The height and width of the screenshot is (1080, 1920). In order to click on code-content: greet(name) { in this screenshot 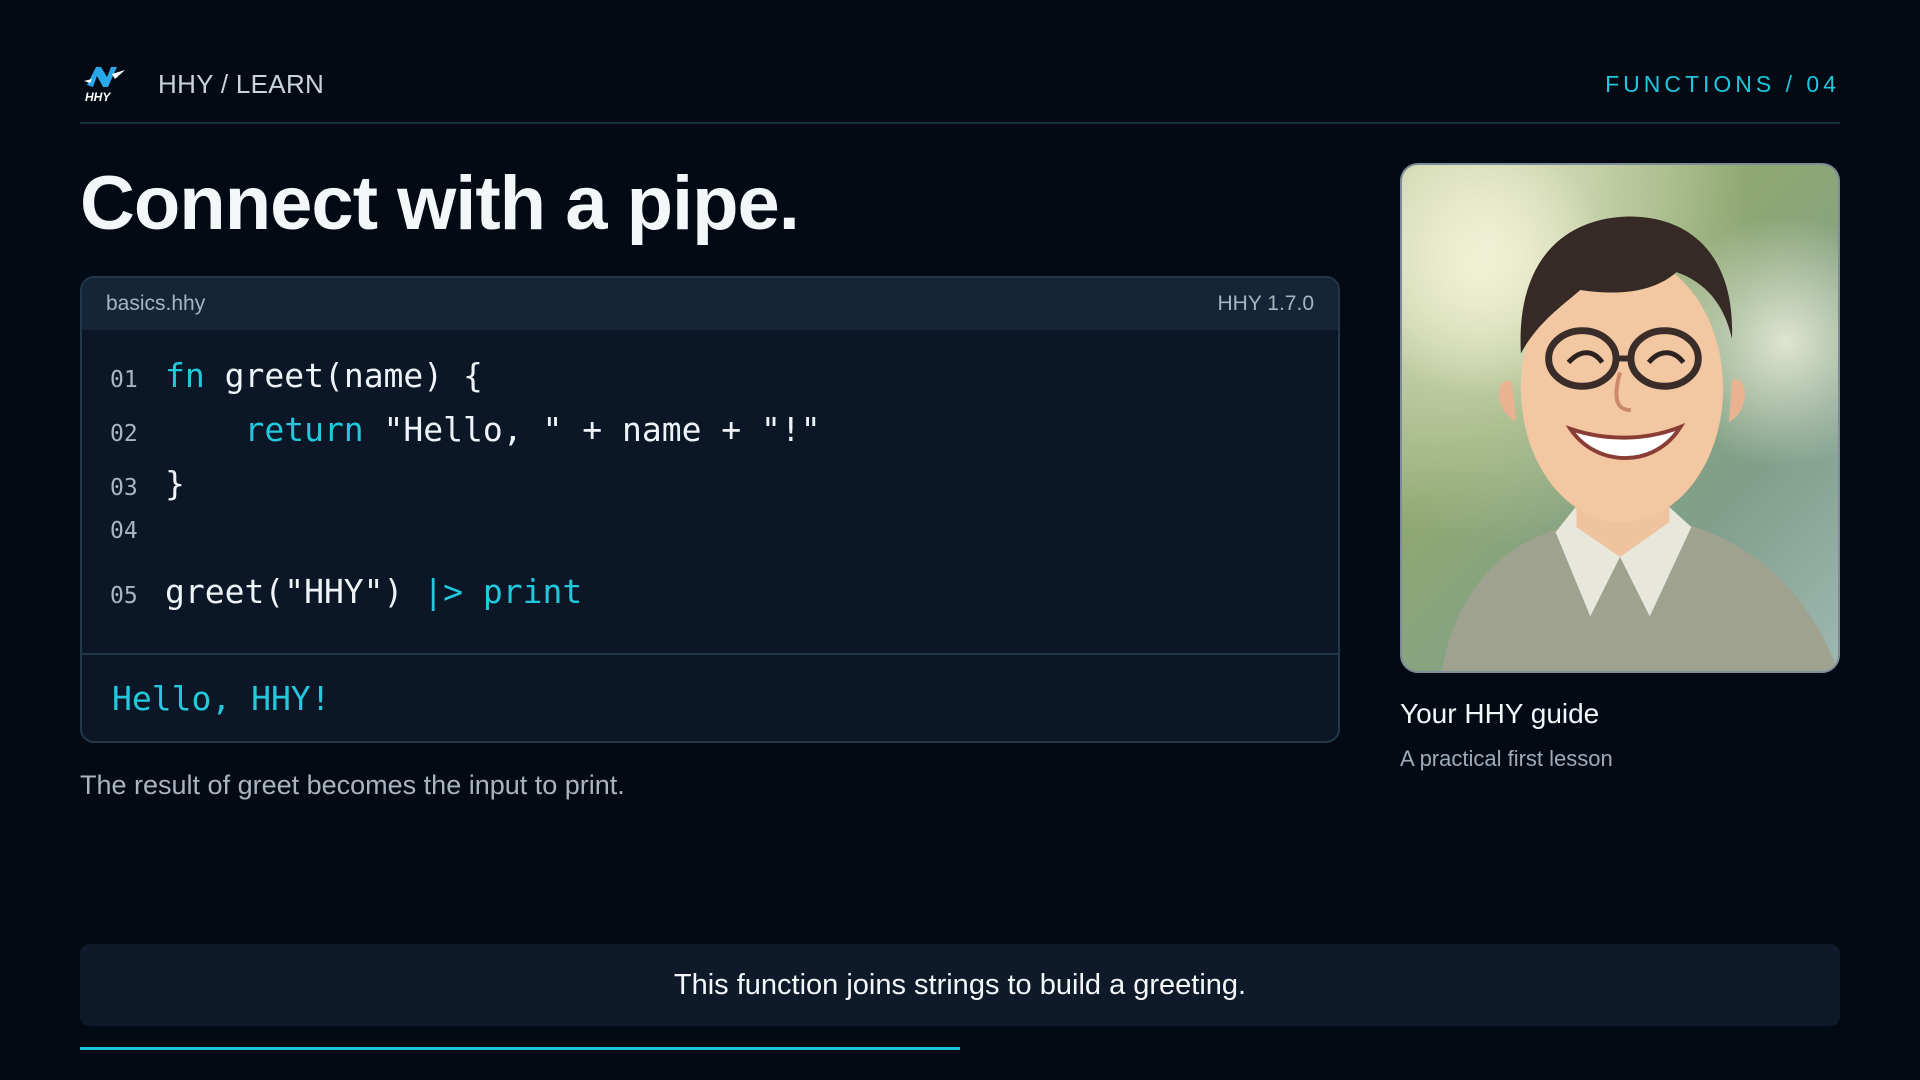, I will do `click(343, 375)`.